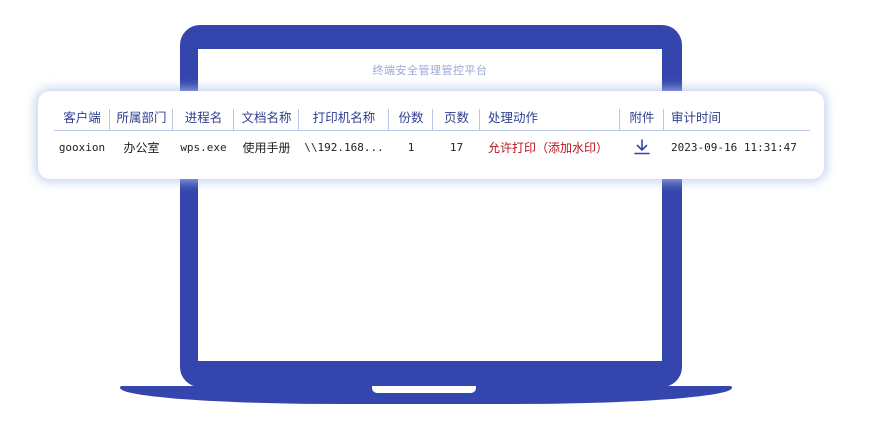 The height and width of the screenshot is (437, 878). I want to click on laptop-notch, so click(424, 389).